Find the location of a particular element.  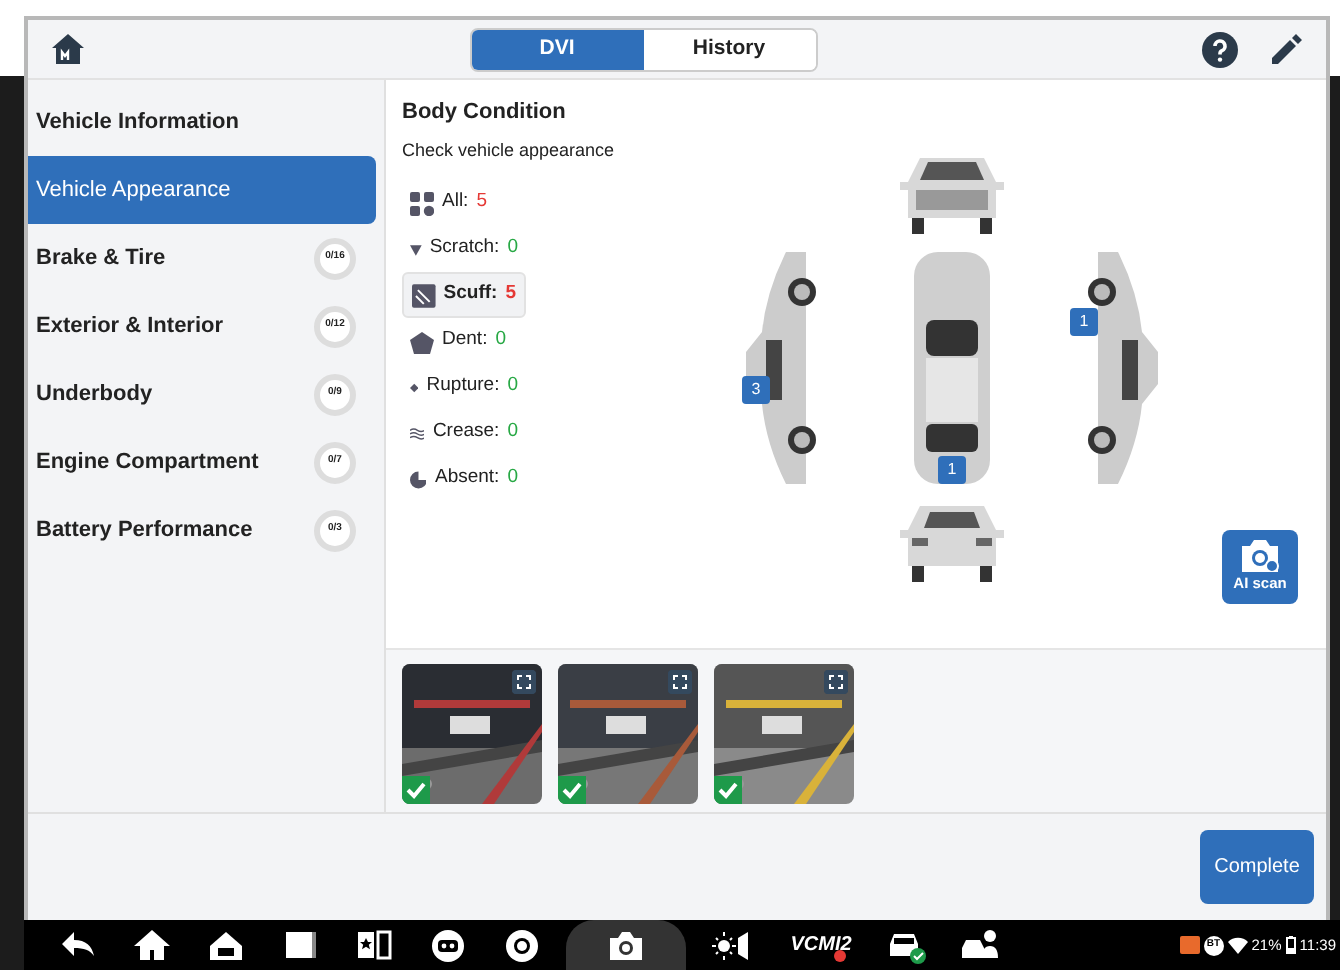

sidebar-item: Vehicle Appearance is located at coordinates (202, 190).